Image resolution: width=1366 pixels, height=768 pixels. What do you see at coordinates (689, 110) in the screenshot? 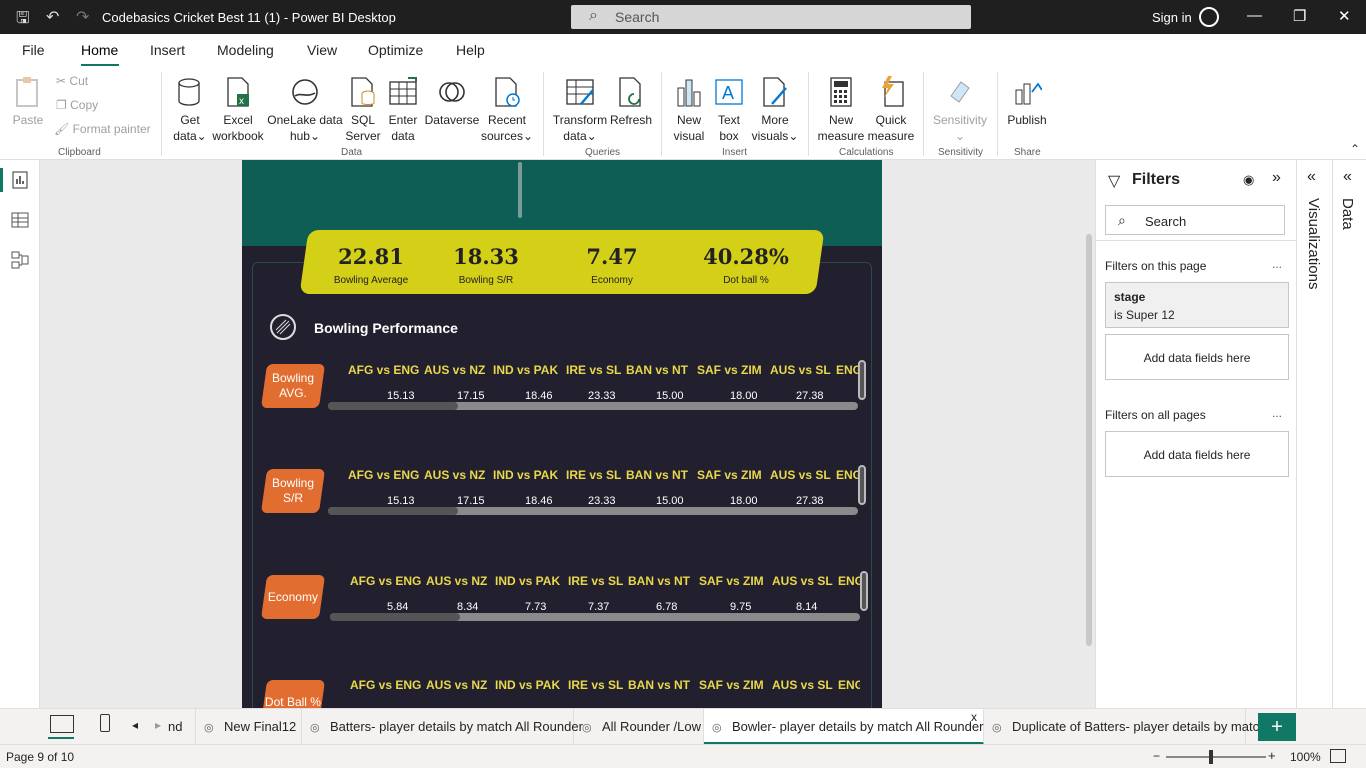
I see `new-visual-button: New visual` at bounding box center [689, 110].